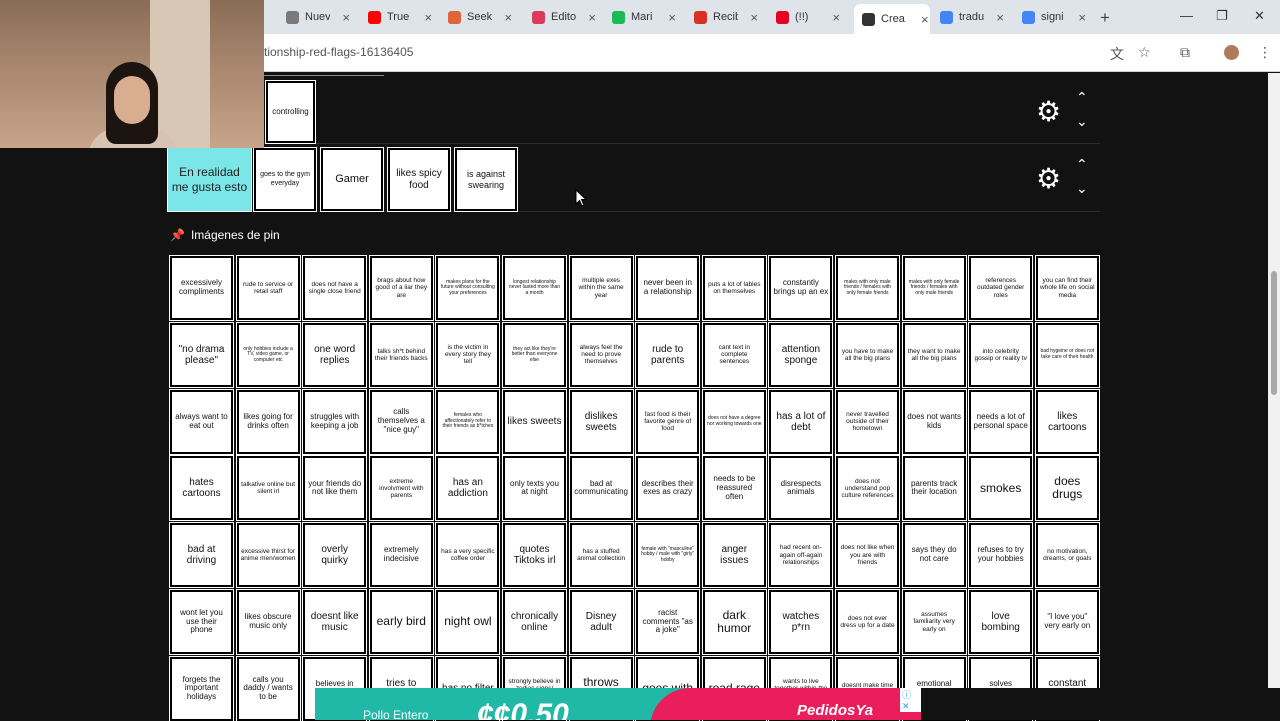 The image size is (1280, 721). I want to click on pin-card: early bird, so click(401, 622).